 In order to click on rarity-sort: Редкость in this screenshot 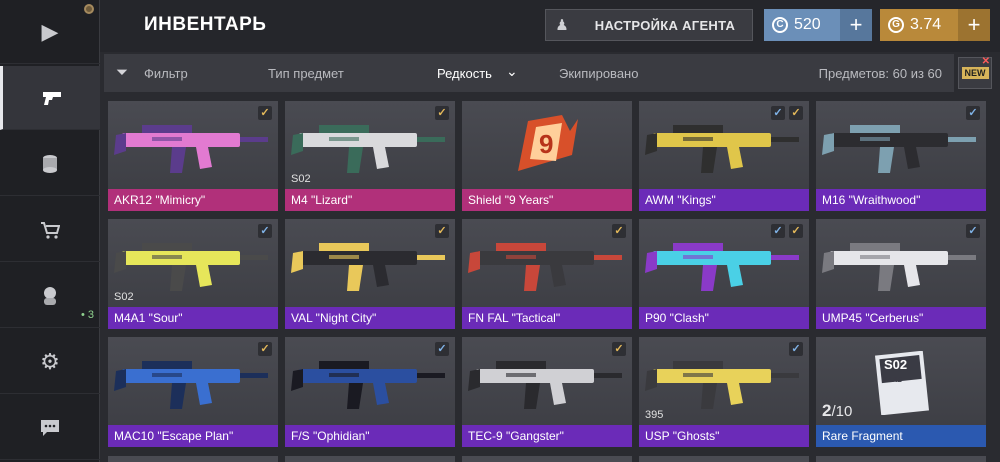, I will do `click(464, 73)`.